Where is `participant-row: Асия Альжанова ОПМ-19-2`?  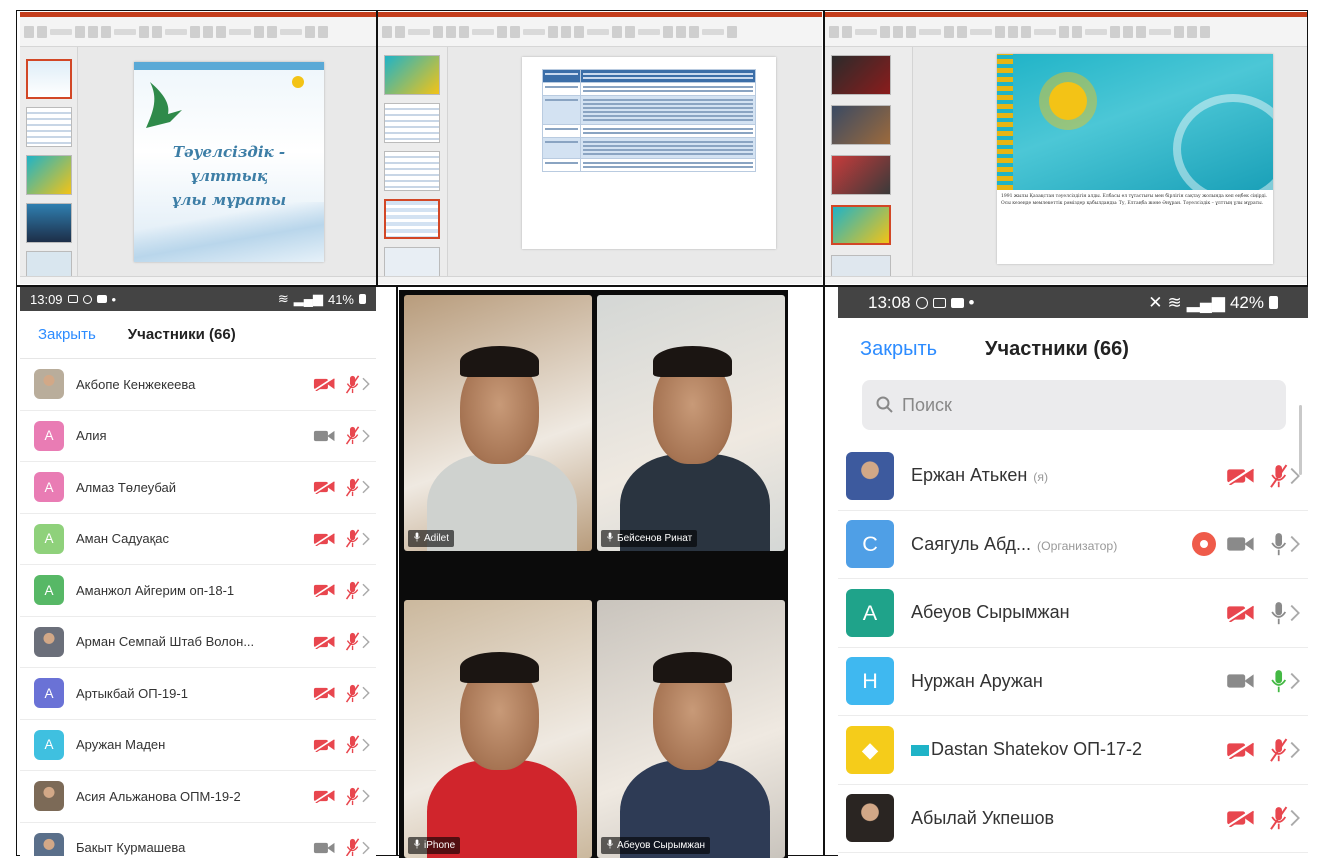
participant-row: Асия Альжанова ОПМ-19-2 is located at coordinates (198, 797).